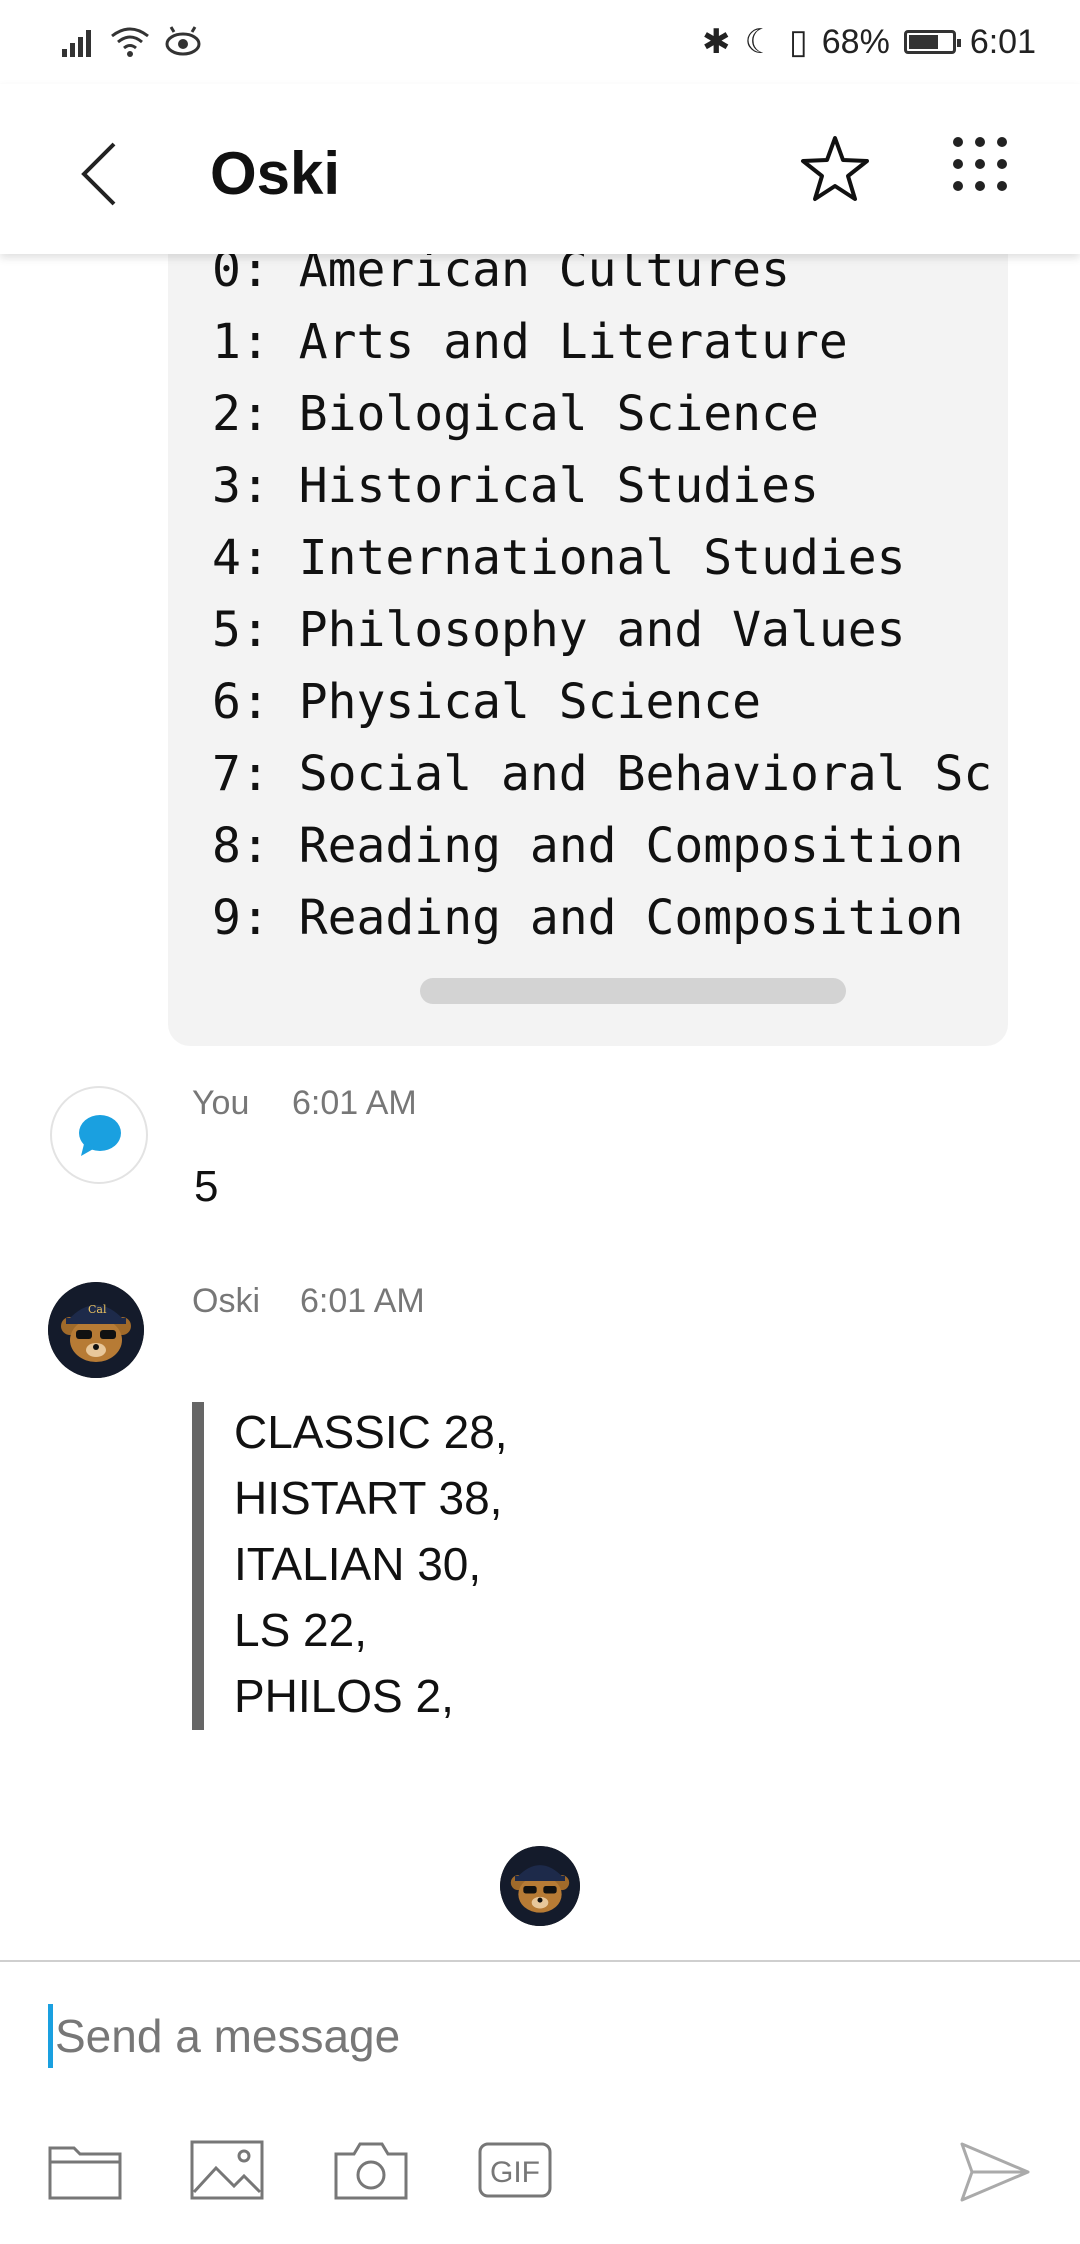 The height and width of the screenshot is (2244, 1080). Describe the element at coordinates (371, 1432) in the screenshot. I see `quote-line: CLASSIC 28,` at that location.